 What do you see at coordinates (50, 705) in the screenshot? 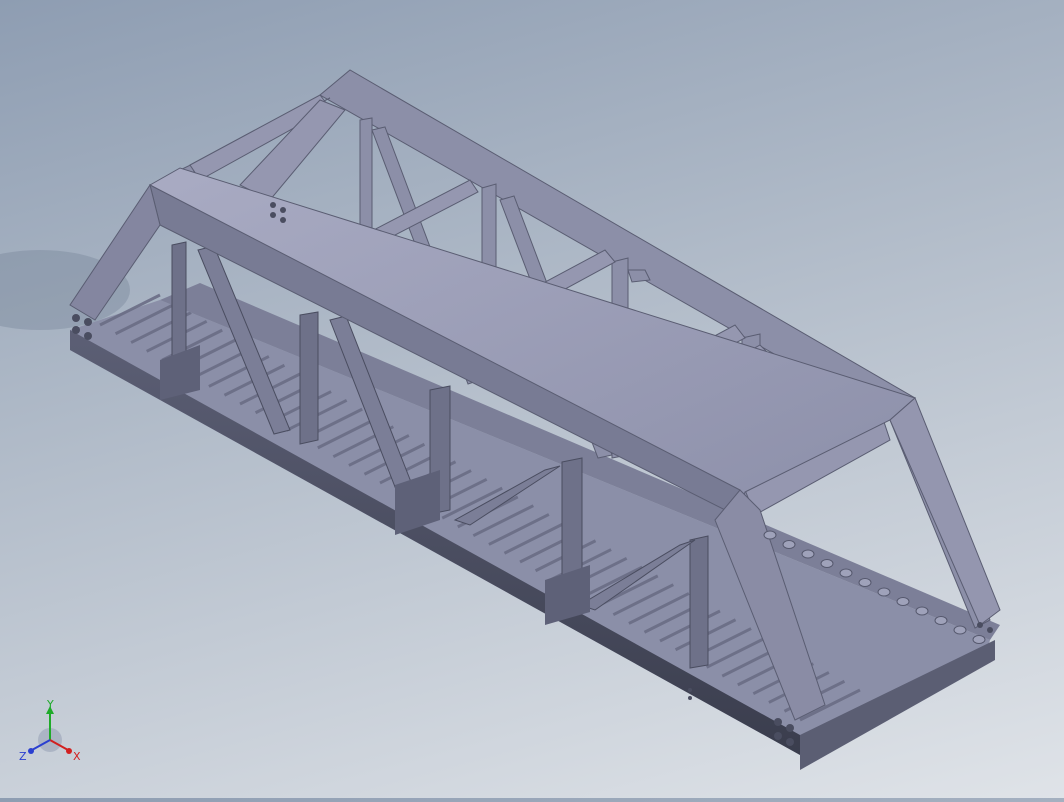
I see `y-axis-label: Y` at bounding box center [50, 705].